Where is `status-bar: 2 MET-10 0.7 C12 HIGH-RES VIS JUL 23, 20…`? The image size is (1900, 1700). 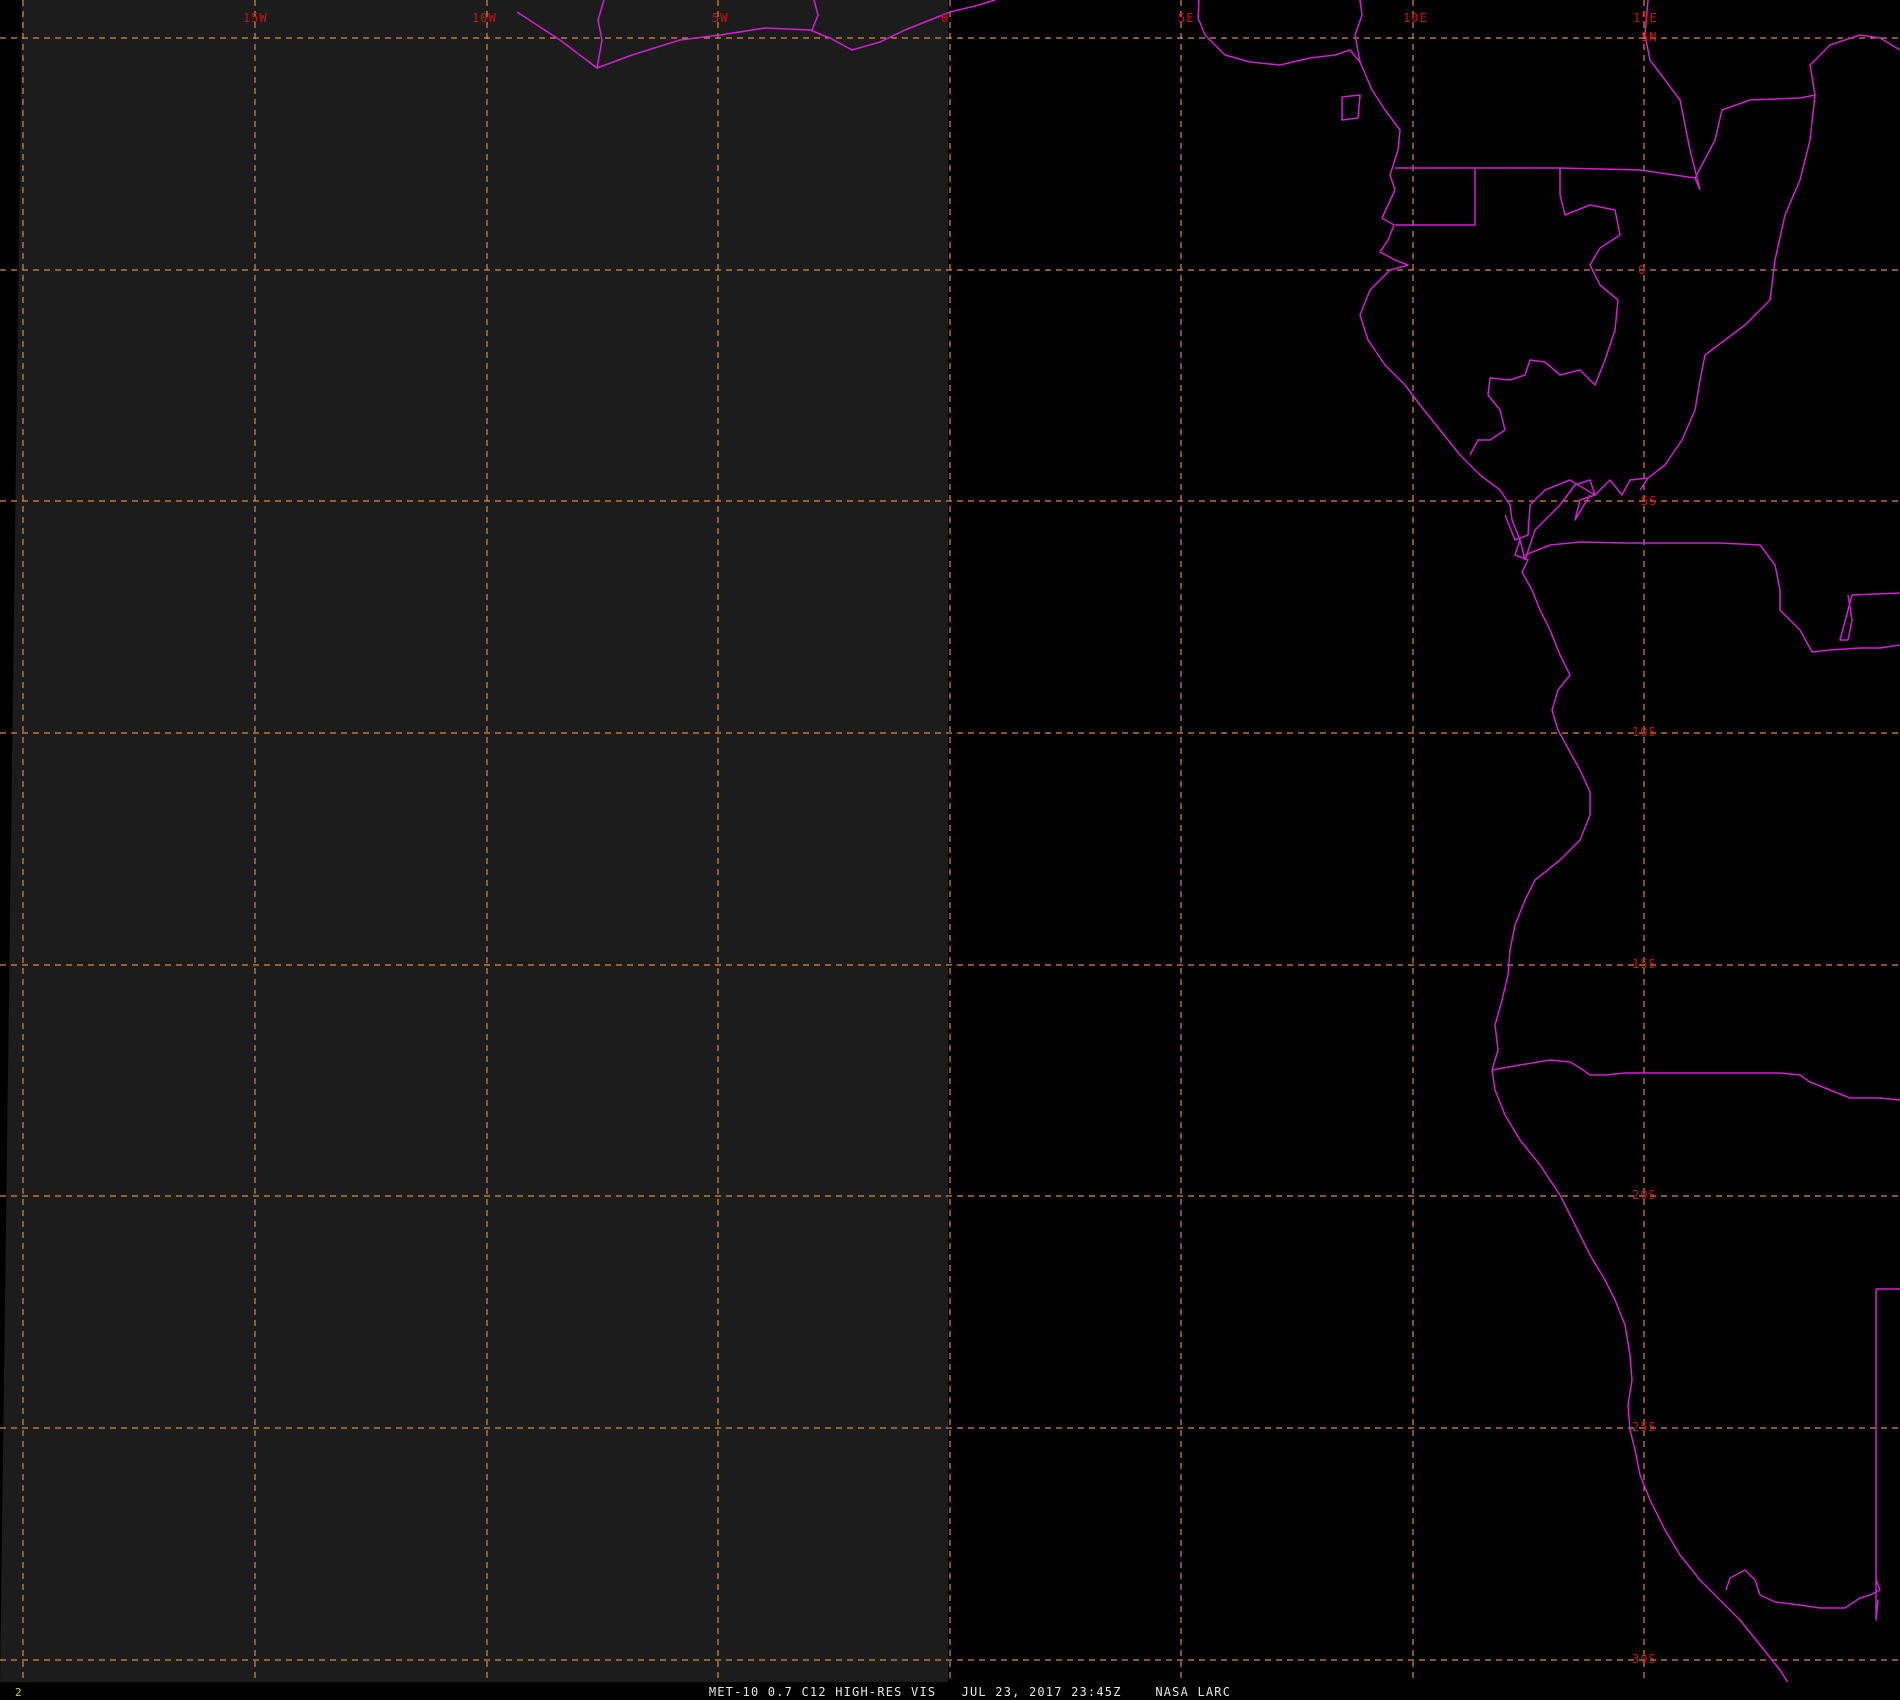
status-bar: 2 MET-10 0.7 C12 HIGH-RES VIS JUL 23, 20… is located at coordinates (950, 1691).